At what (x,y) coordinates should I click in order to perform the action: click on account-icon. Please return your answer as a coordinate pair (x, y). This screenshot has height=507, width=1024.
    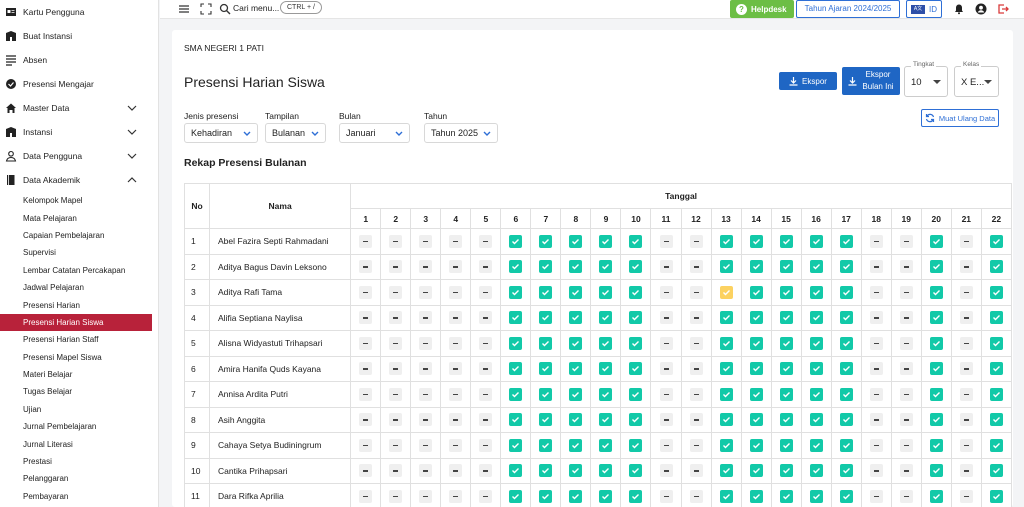
    Looking at the image, I should click on (981, 9).